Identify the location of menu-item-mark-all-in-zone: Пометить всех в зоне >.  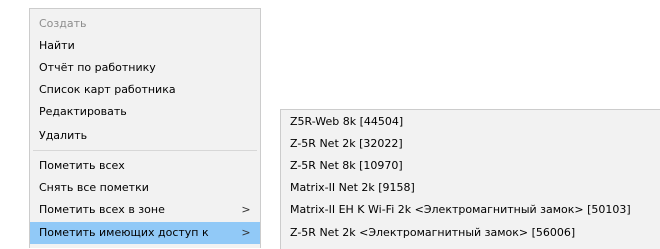
(145, 210).